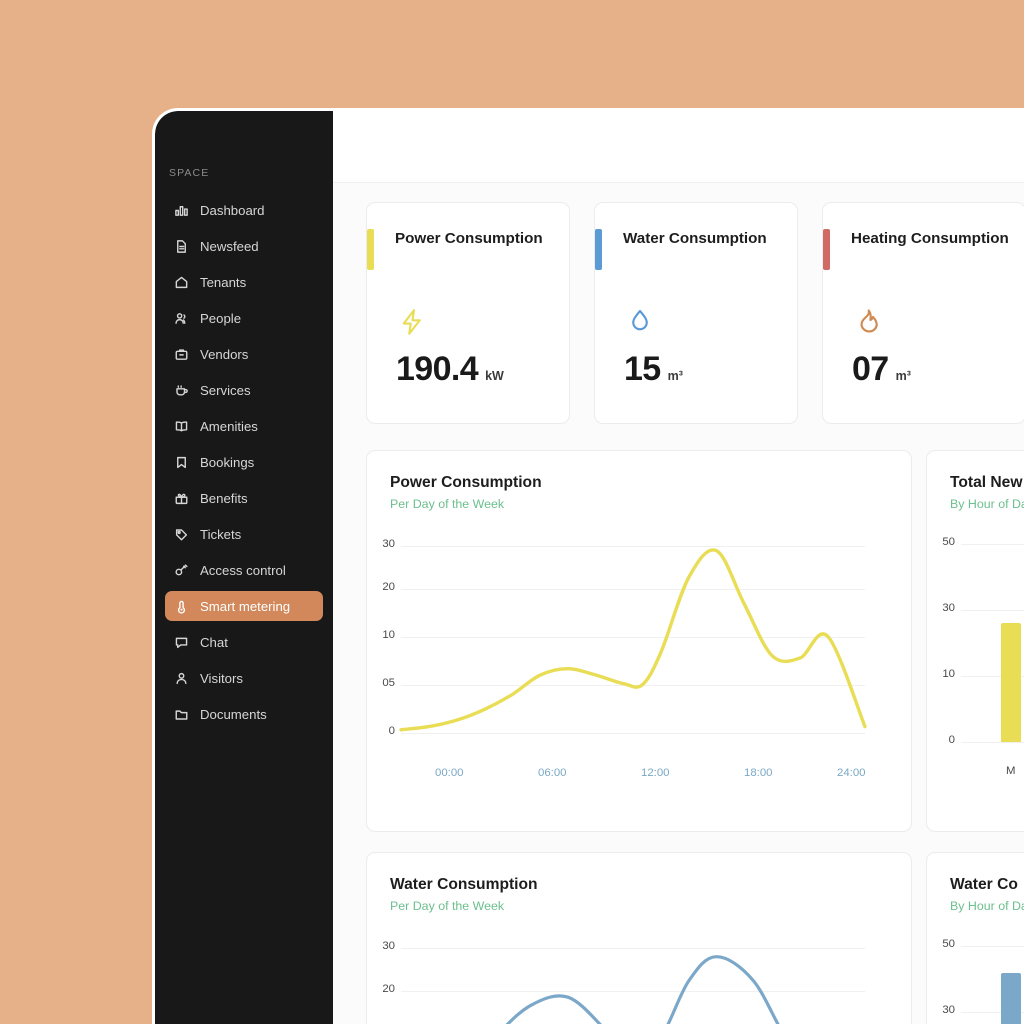  Describe the element at coordinates (642, 369) in the screenshot. I see `stat-card-value: 15` at that location.